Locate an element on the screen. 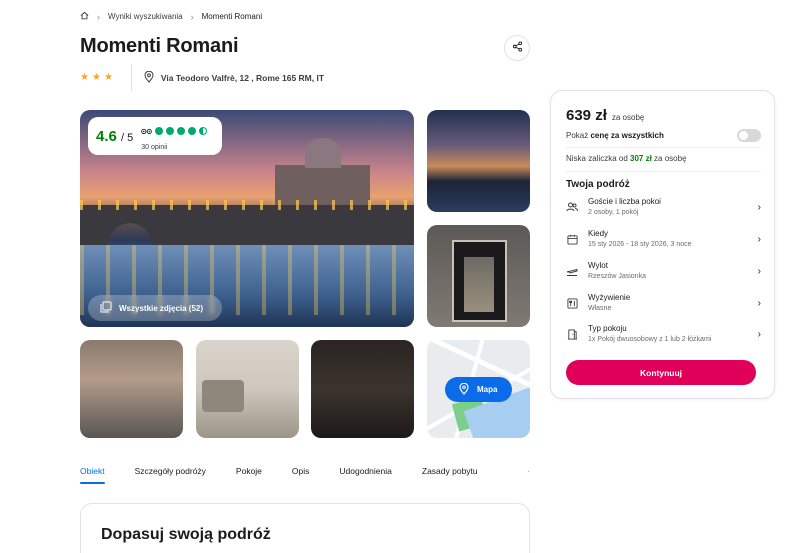  hotel-address: Via Teodoro Valfrè, 12 , Rome 165 RM, IT is located at coordinates (234, 77).